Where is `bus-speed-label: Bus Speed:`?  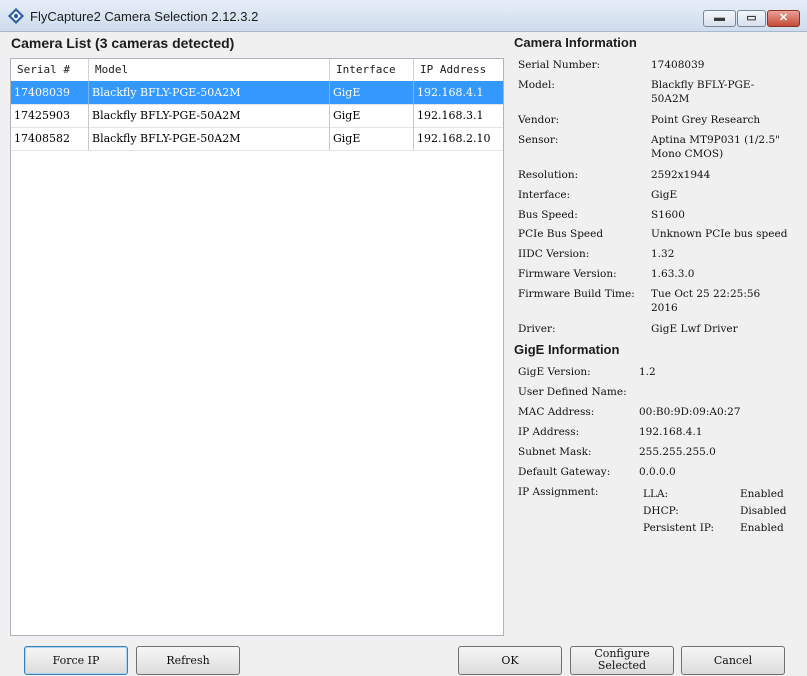
bus-speed-label: Bus Speed: is located at coordinates (548, 215).